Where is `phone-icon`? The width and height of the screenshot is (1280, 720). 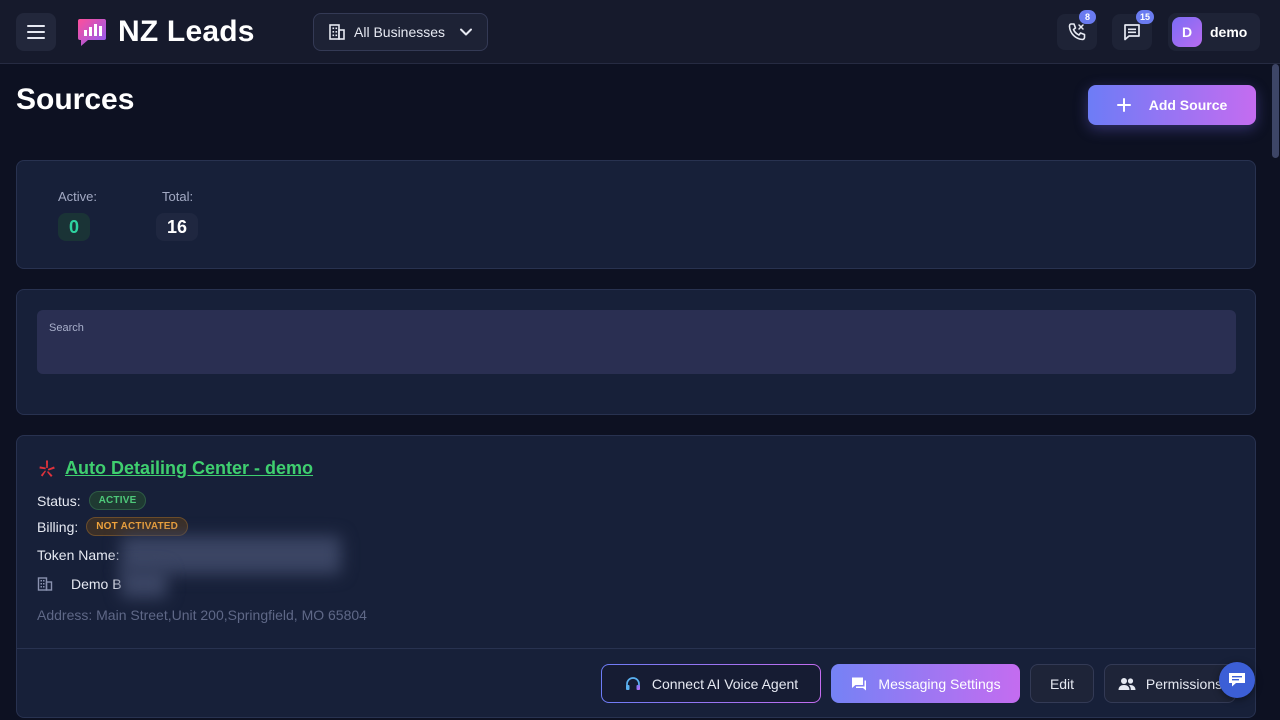
phone-icon is located at coordinates (1077, 32).